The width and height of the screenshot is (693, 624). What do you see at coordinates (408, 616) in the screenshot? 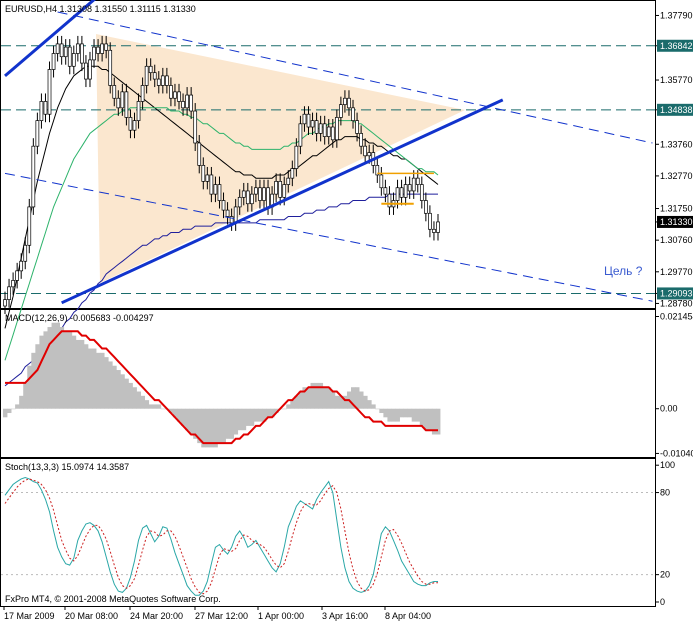
I see `time-tick-label: 8 Apr 04:00` at bounding box center [408, 616].